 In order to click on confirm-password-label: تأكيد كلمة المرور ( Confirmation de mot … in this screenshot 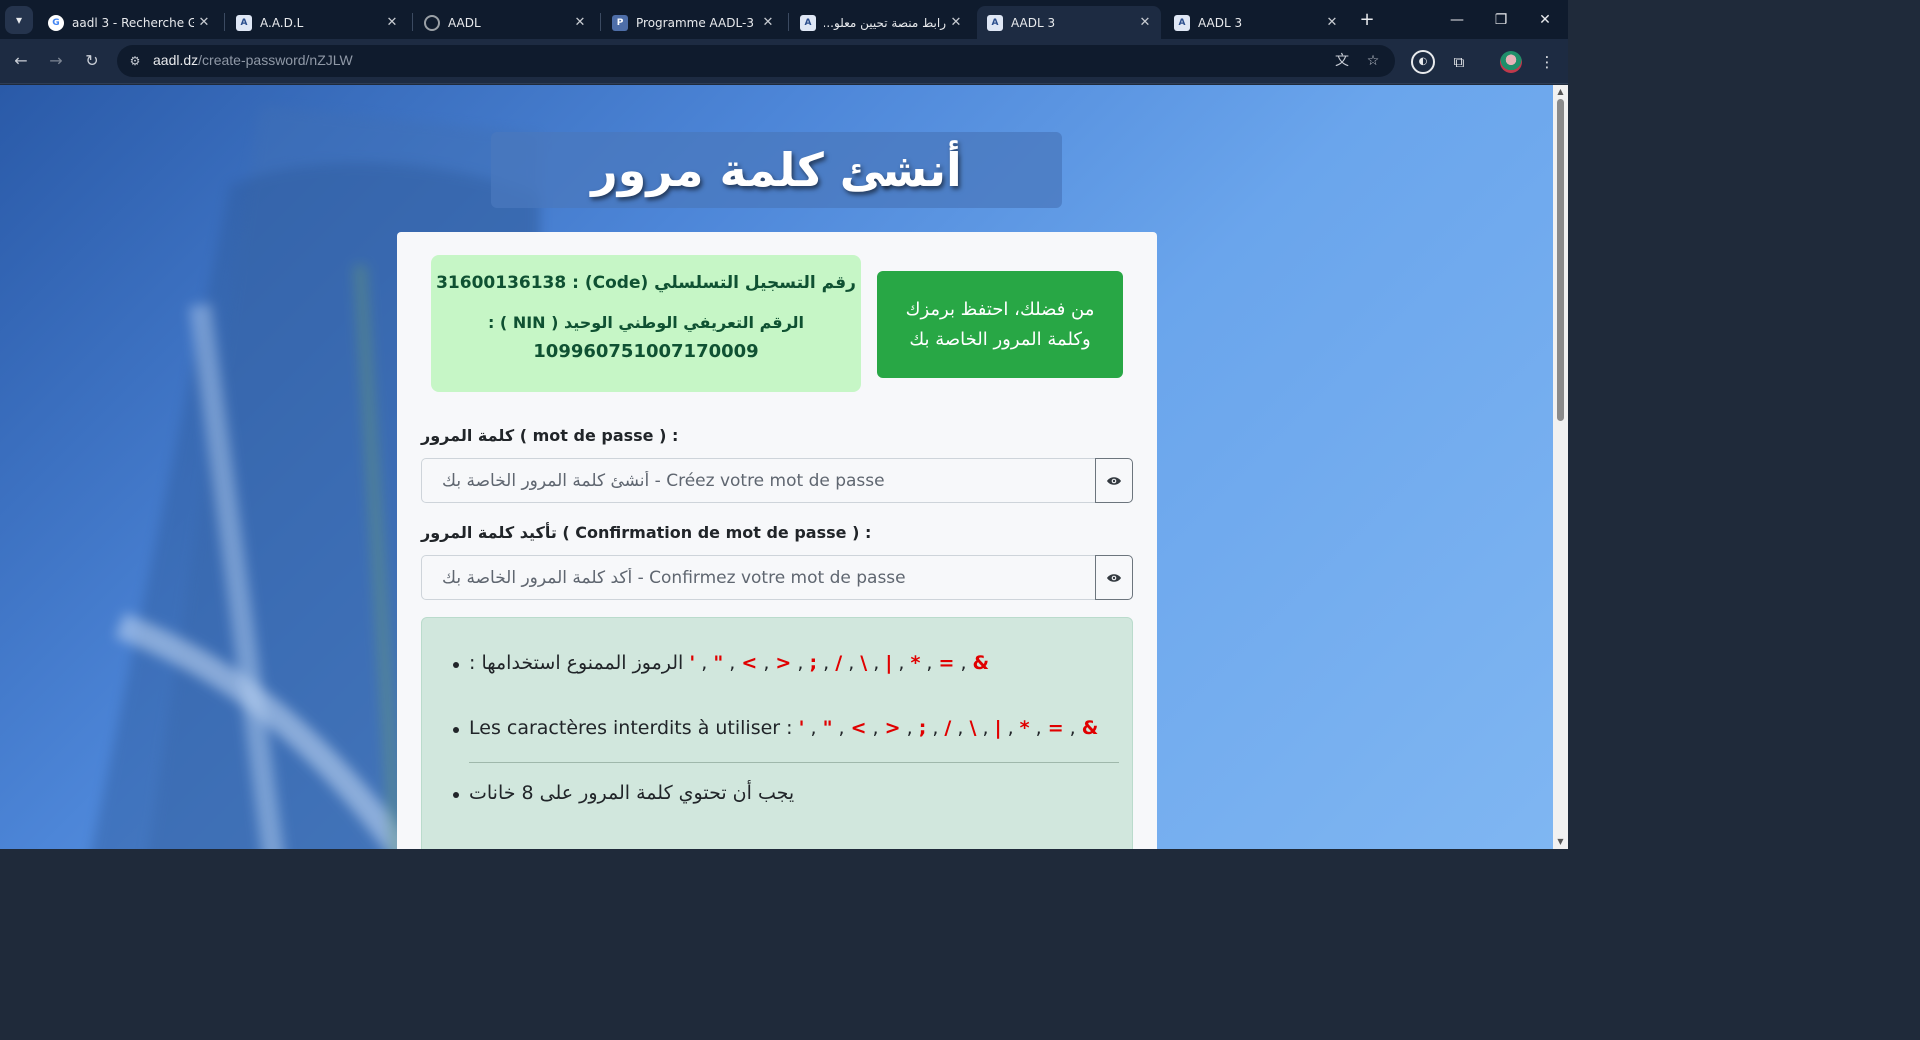, I will do `click(646, 532)`.